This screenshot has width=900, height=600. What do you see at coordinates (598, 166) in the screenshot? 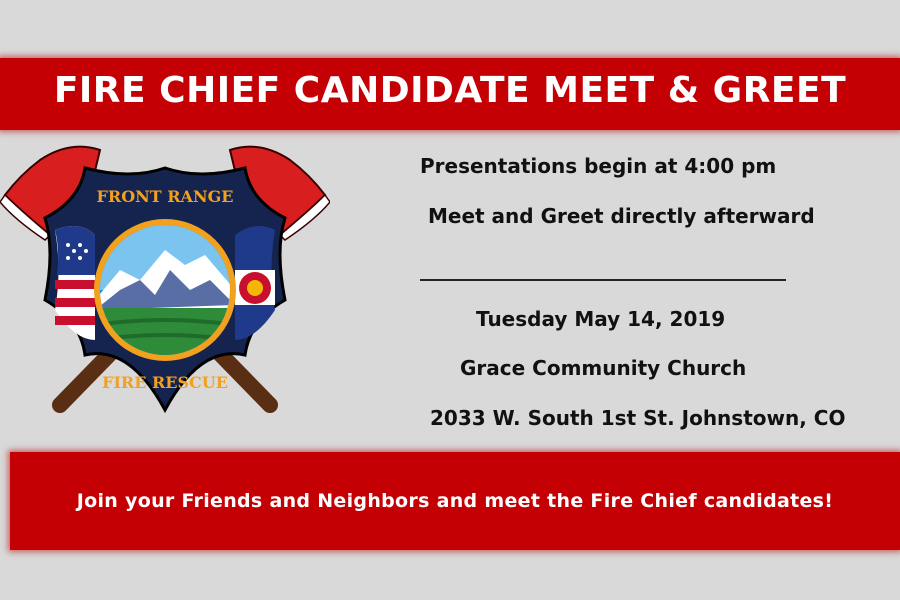
I see `presentations-time: Presentations begin at 4:00 pm` at bounding box center [598, 166].